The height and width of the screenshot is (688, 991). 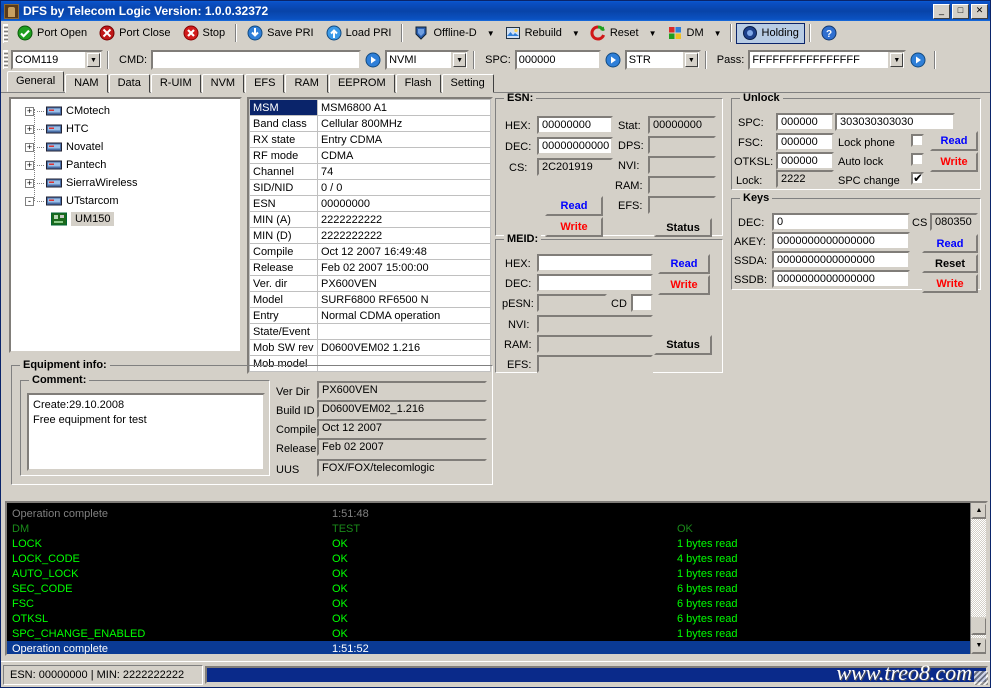 What do you see at coordinates (978, 578) in the screenshot?
I see `console-scrollbar: ▲ ▼` at bounding box center [978, 578].